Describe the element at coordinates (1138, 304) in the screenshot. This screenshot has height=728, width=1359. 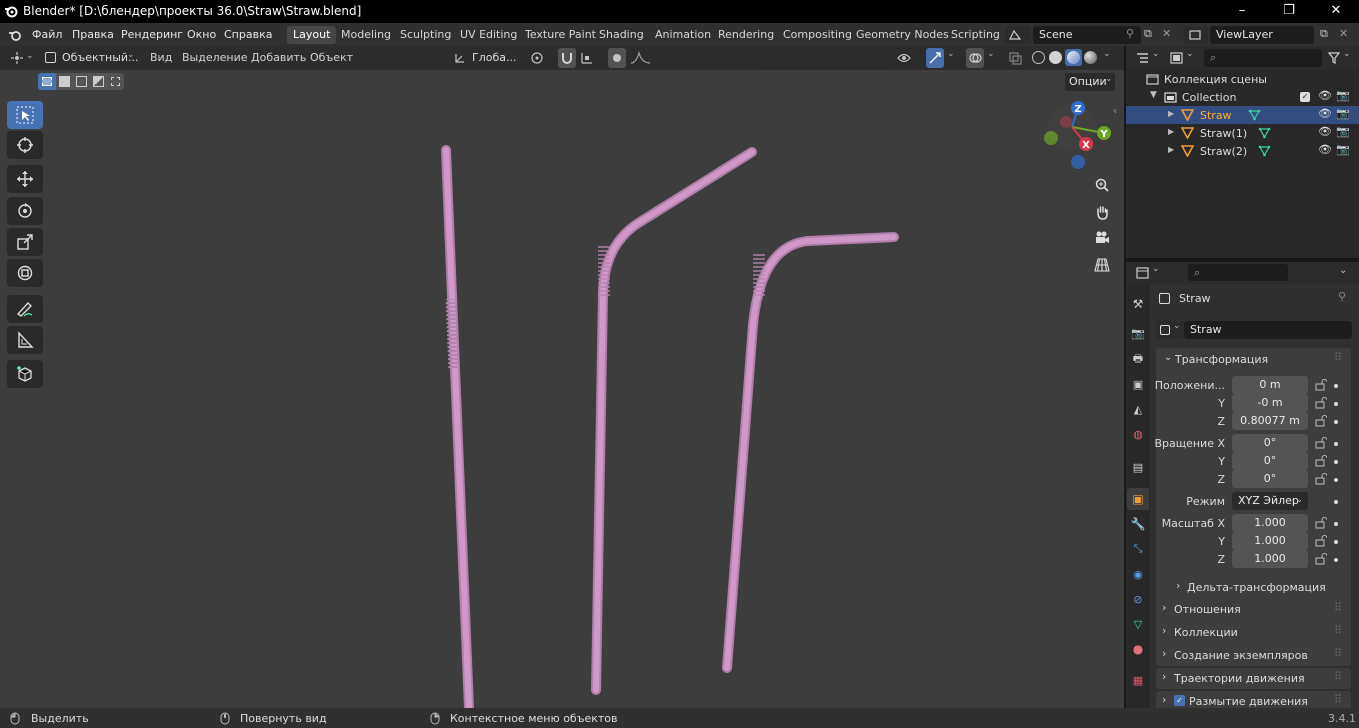
I see `tab-tool: ⚒` at that location.